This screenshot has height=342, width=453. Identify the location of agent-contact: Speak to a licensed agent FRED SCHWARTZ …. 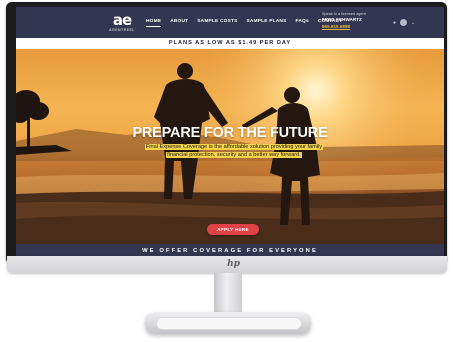
(355, 20).